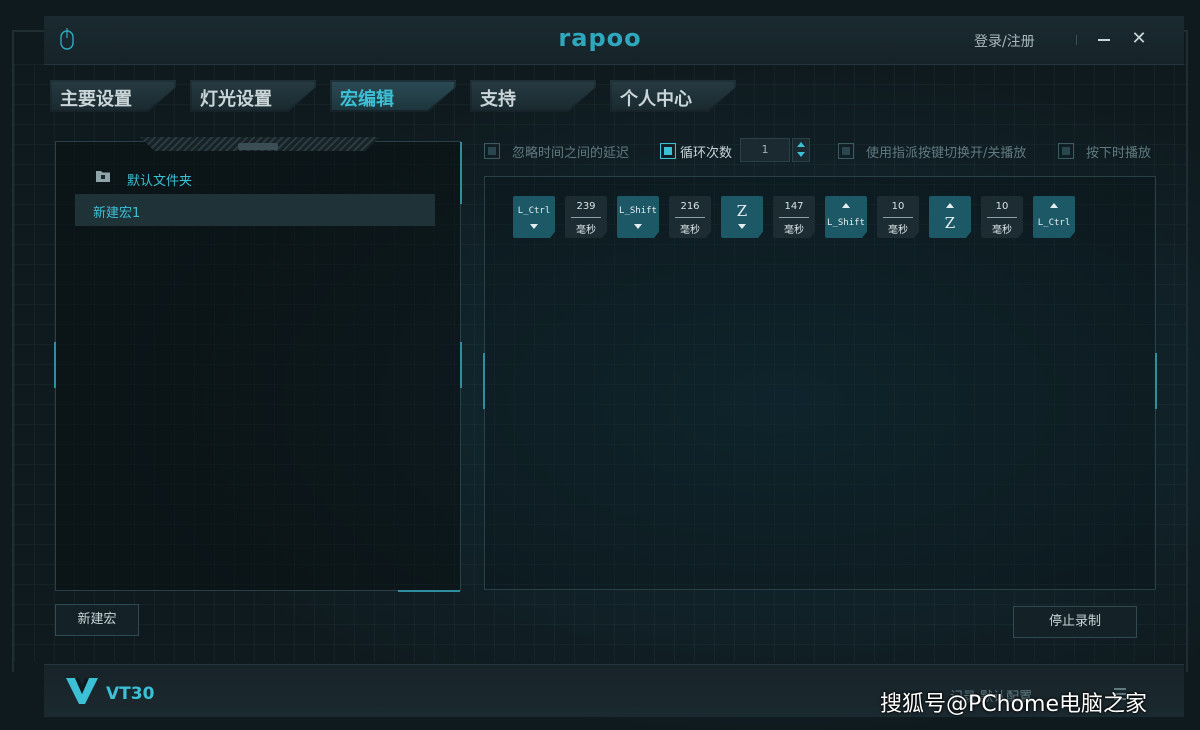  Describe the element at coordinates (1013, 704) in the screenshot. I see `watermark: 搜狐号@PChome电脑之家` at that location.